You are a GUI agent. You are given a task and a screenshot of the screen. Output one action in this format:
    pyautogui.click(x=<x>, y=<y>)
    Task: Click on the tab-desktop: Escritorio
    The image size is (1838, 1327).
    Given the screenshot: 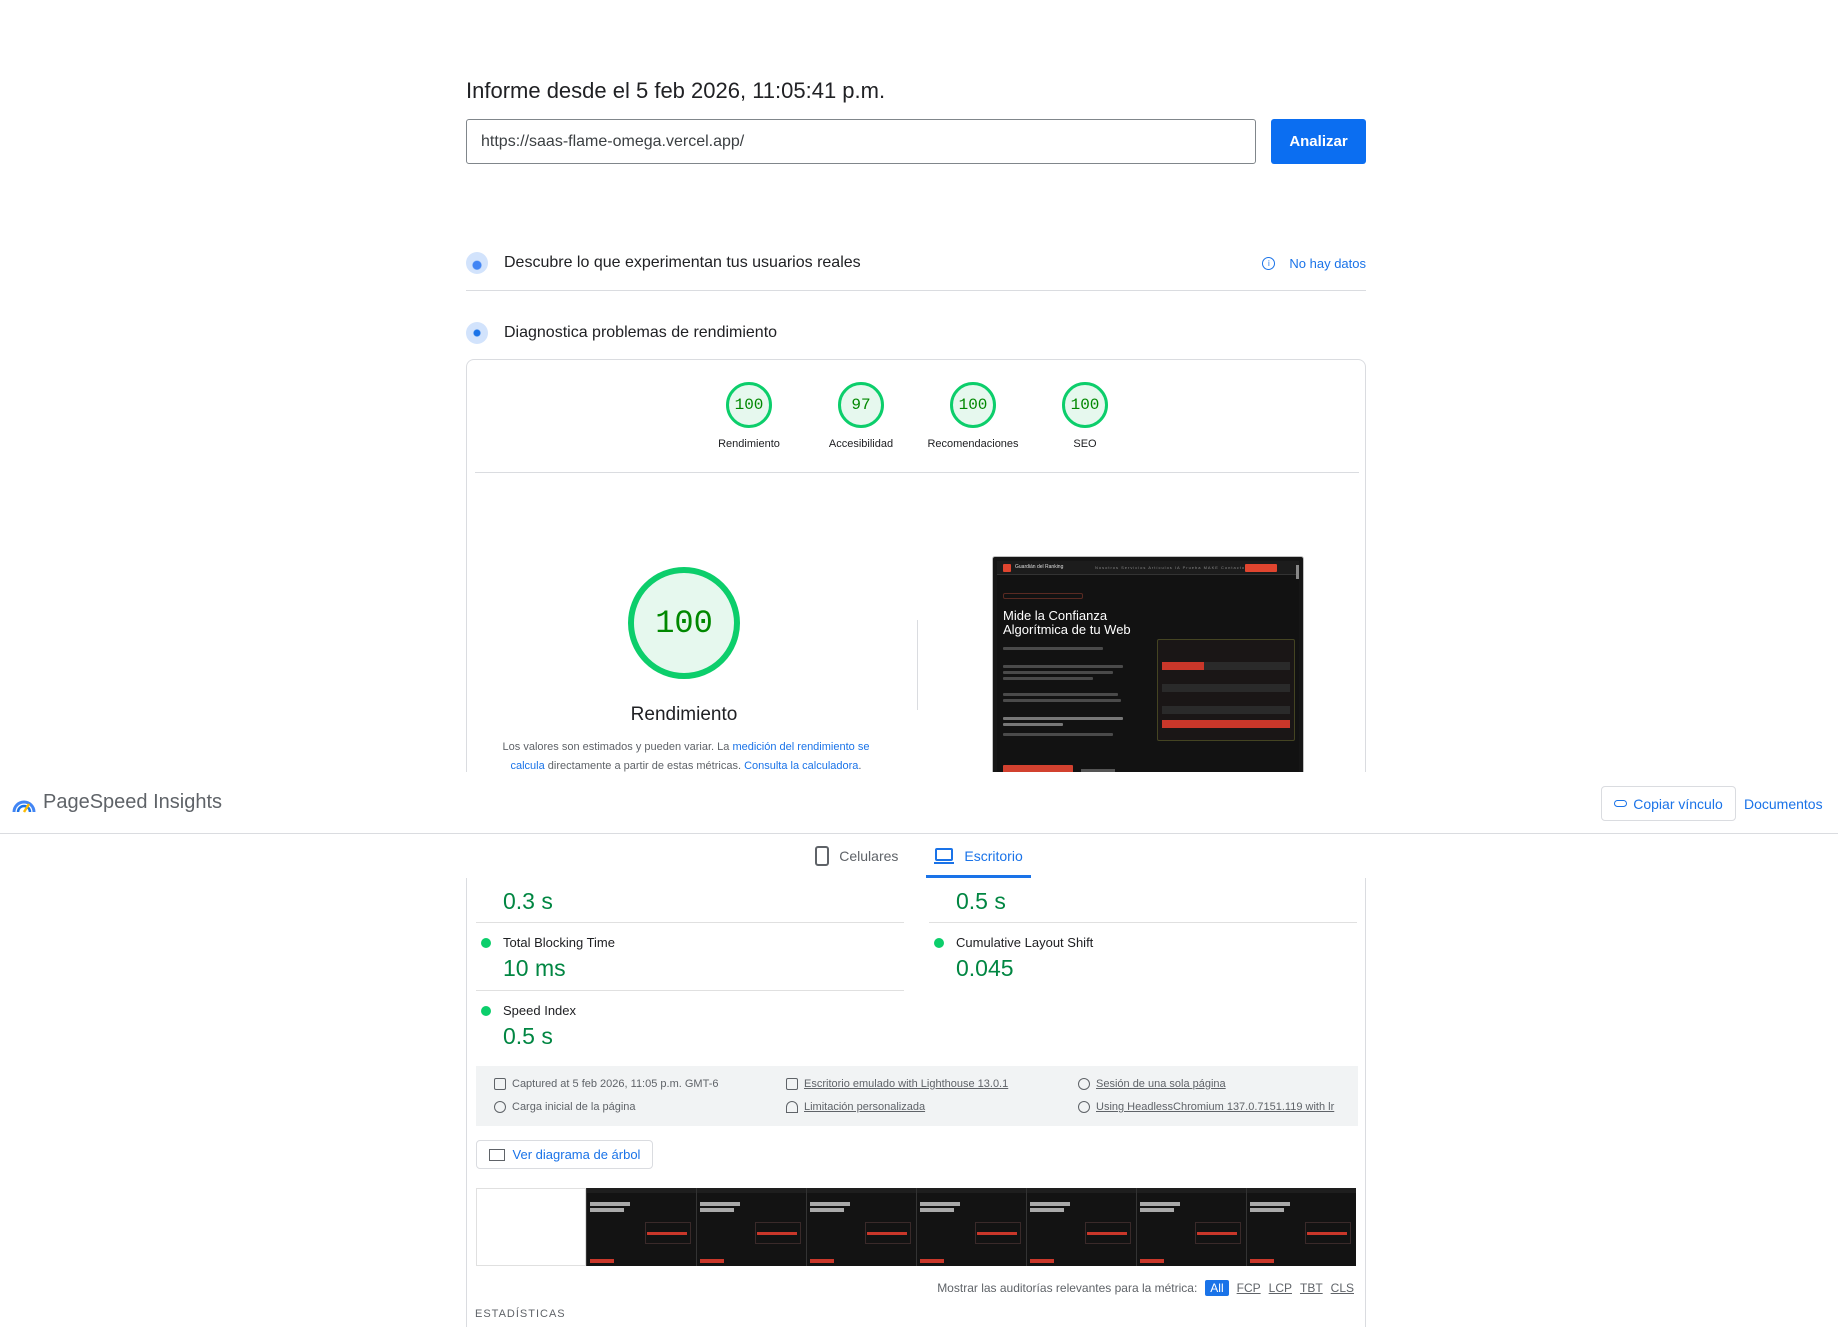 What is the action you would take?
    pyautogui.click(x=979, y=856)
    